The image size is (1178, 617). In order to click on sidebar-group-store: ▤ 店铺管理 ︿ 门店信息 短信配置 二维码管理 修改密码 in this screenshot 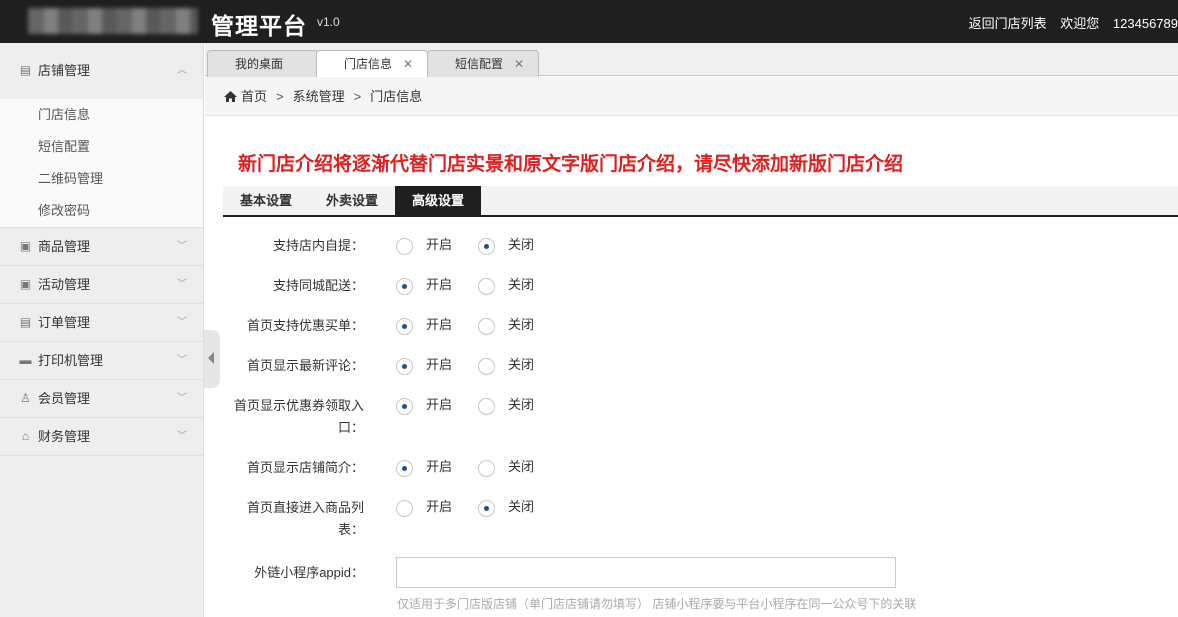, I will do `click(101, 135)`.